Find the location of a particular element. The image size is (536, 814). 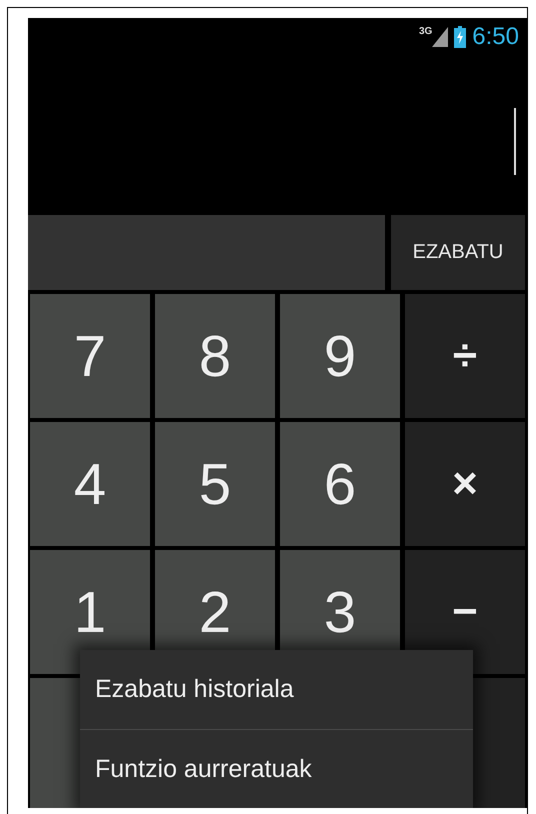

text-cursor is located at coordinates (515, 141).